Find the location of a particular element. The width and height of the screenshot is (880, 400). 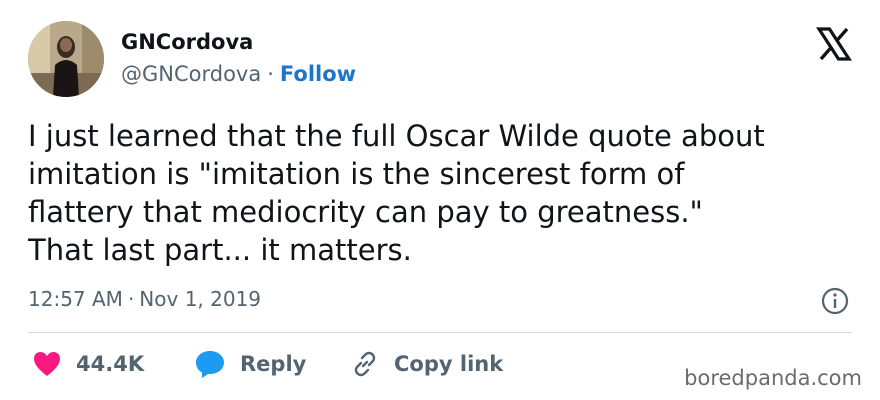

follow-button: Follow is located at coordinates (318, 74).